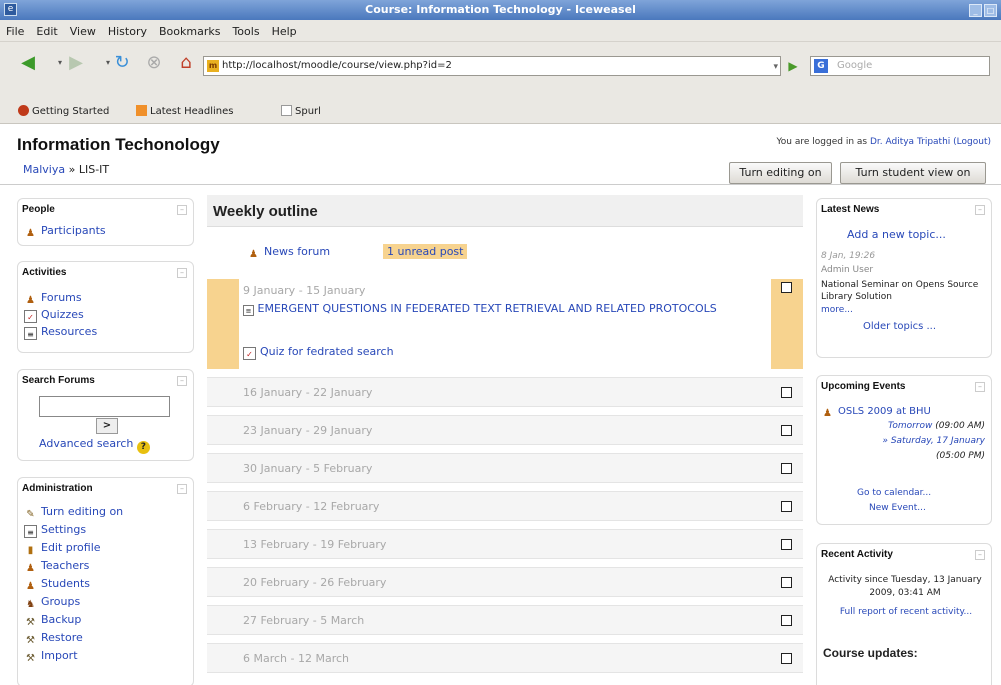 The height and width of the screenshot is (685, 1001). Describe the element at coordinates (855, 65) in the screenshot. I see `search-placeholder: Google` at that location.